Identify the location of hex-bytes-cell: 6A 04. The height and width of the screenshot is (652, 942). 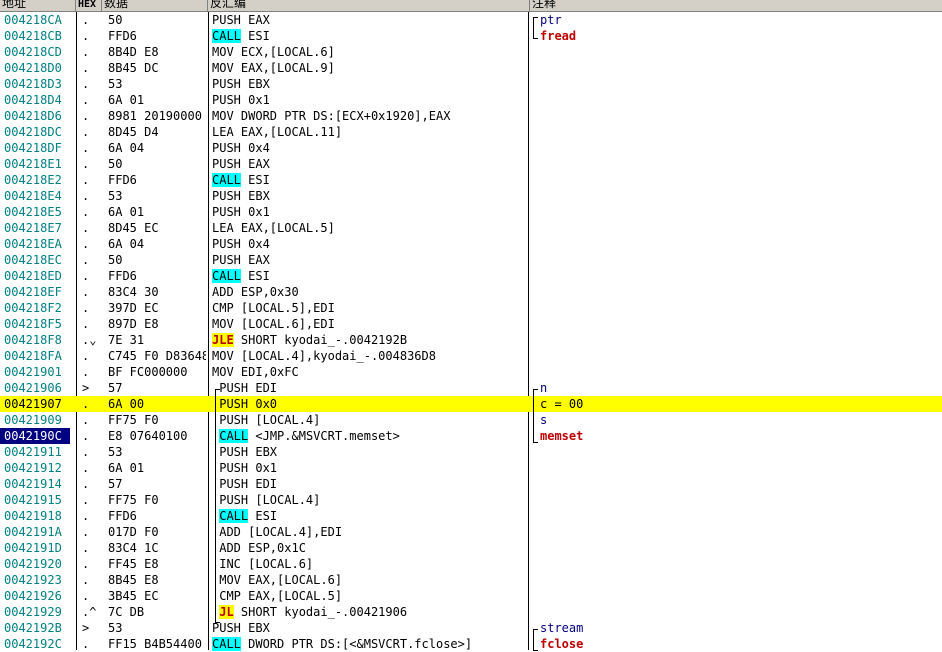
(126, 244).